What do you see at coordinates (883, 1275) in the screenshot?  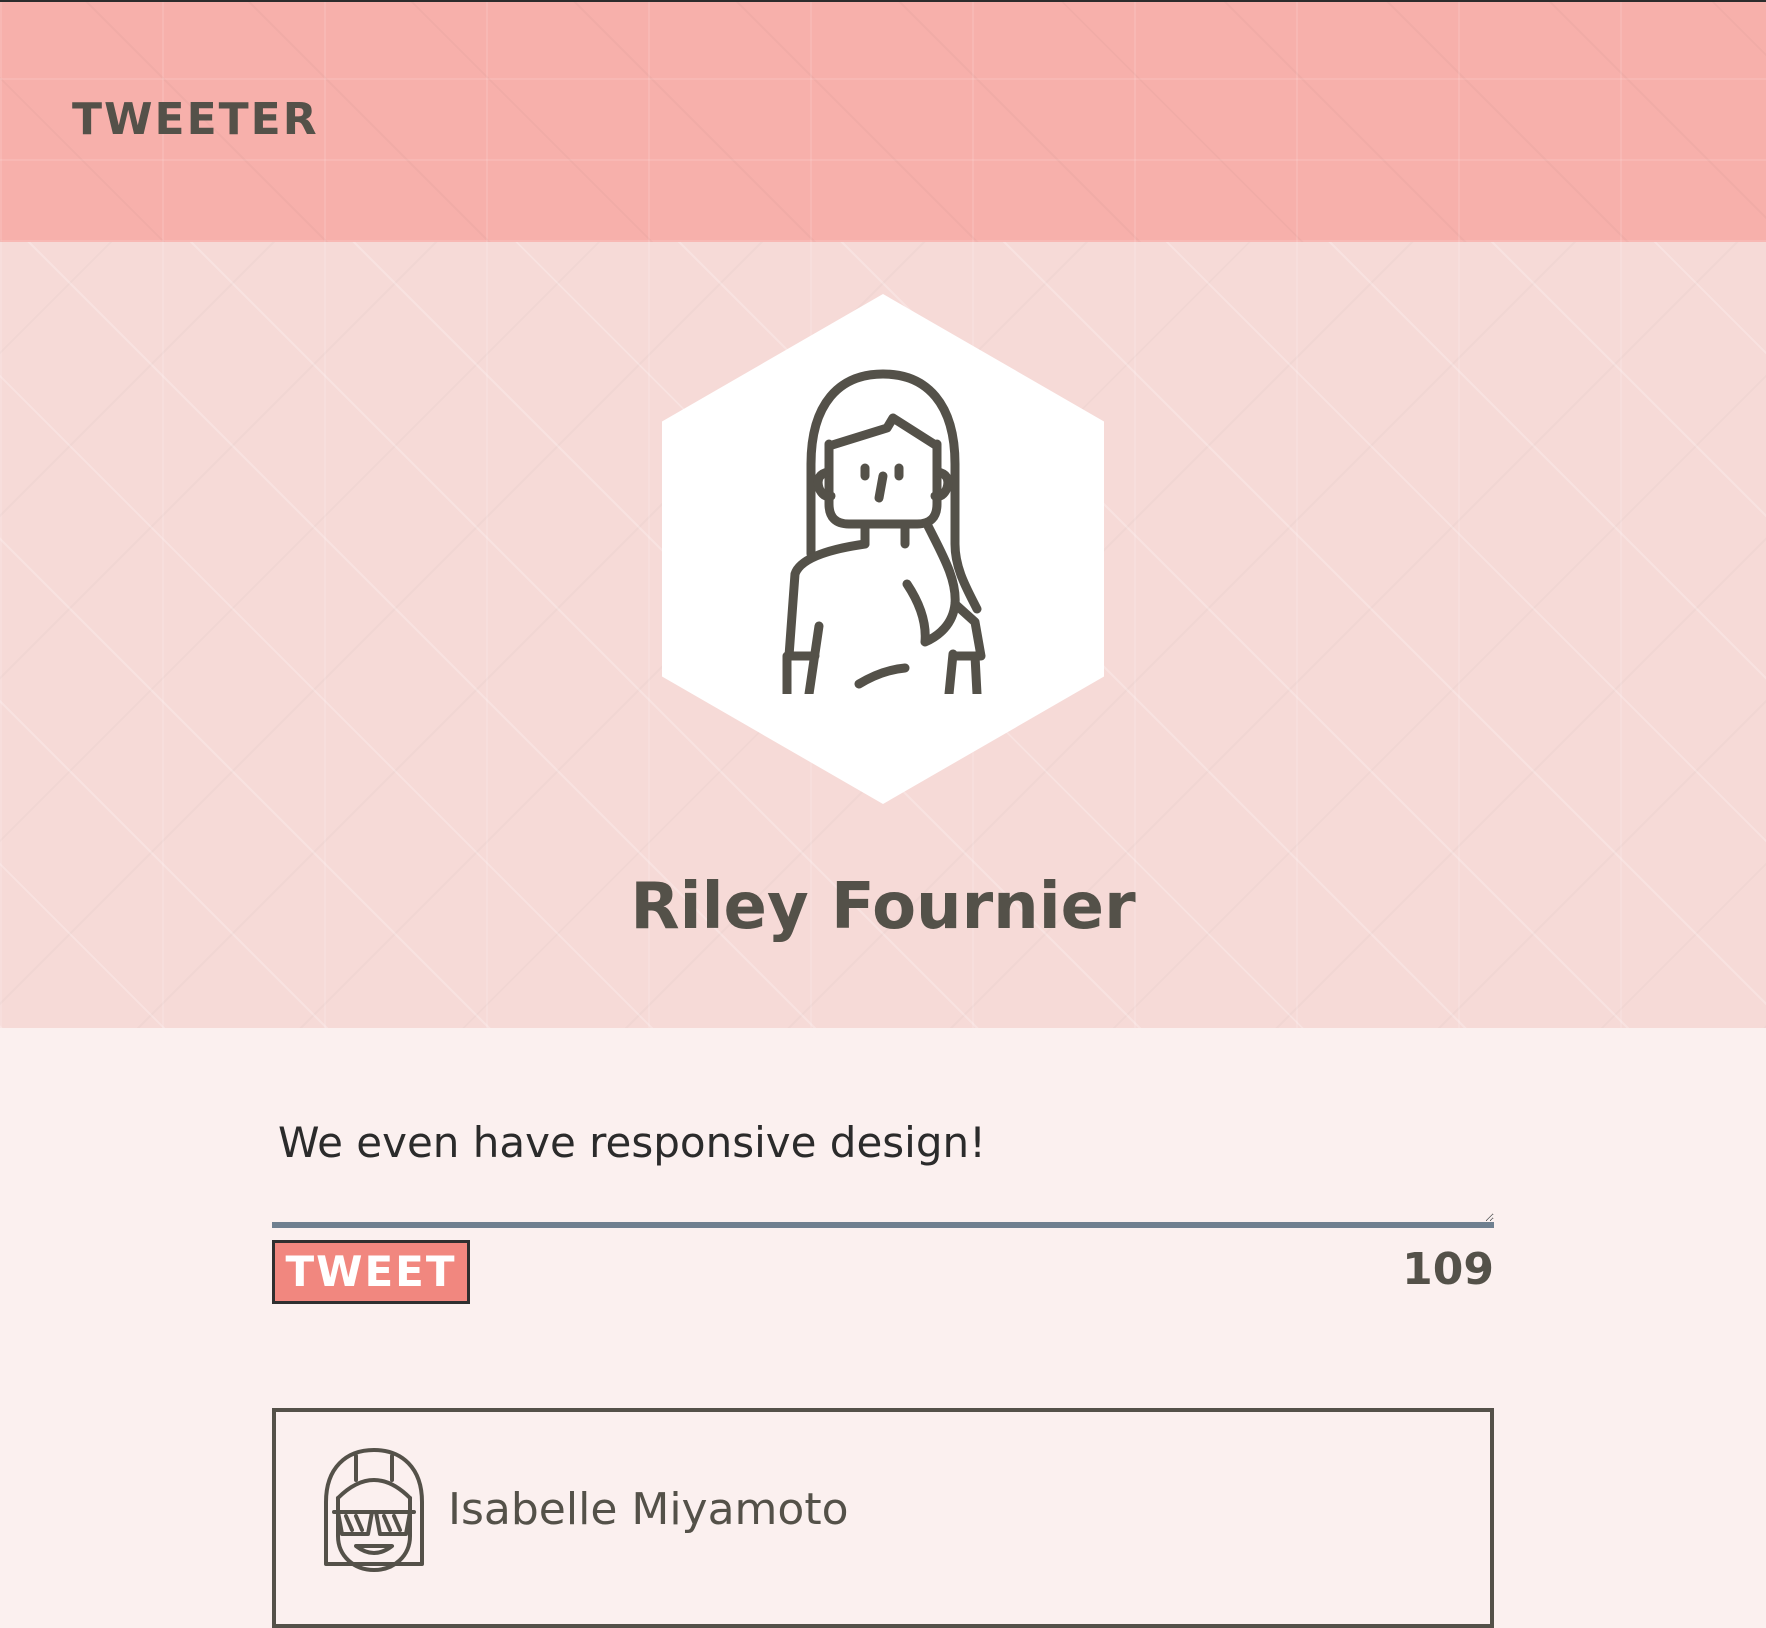 I see `compose-actions: TWEET 109` at bounding box center [883, 1275].